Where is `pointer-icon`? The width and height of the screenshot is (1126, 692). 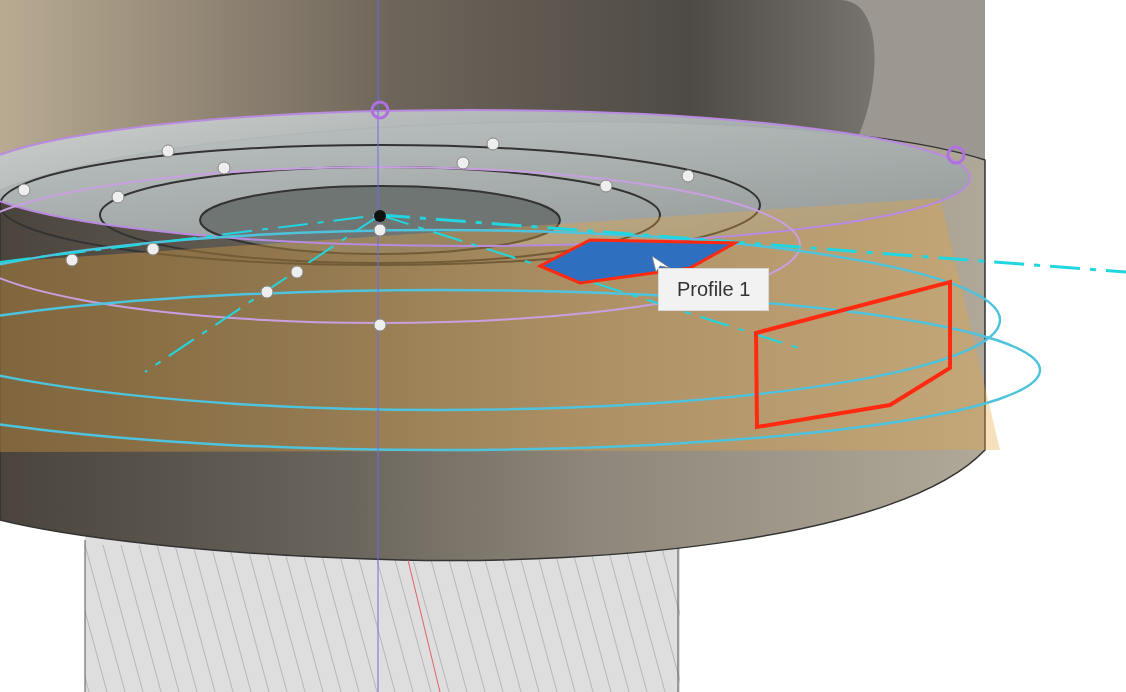 pointer-icon is located at coordinates (661, 264).